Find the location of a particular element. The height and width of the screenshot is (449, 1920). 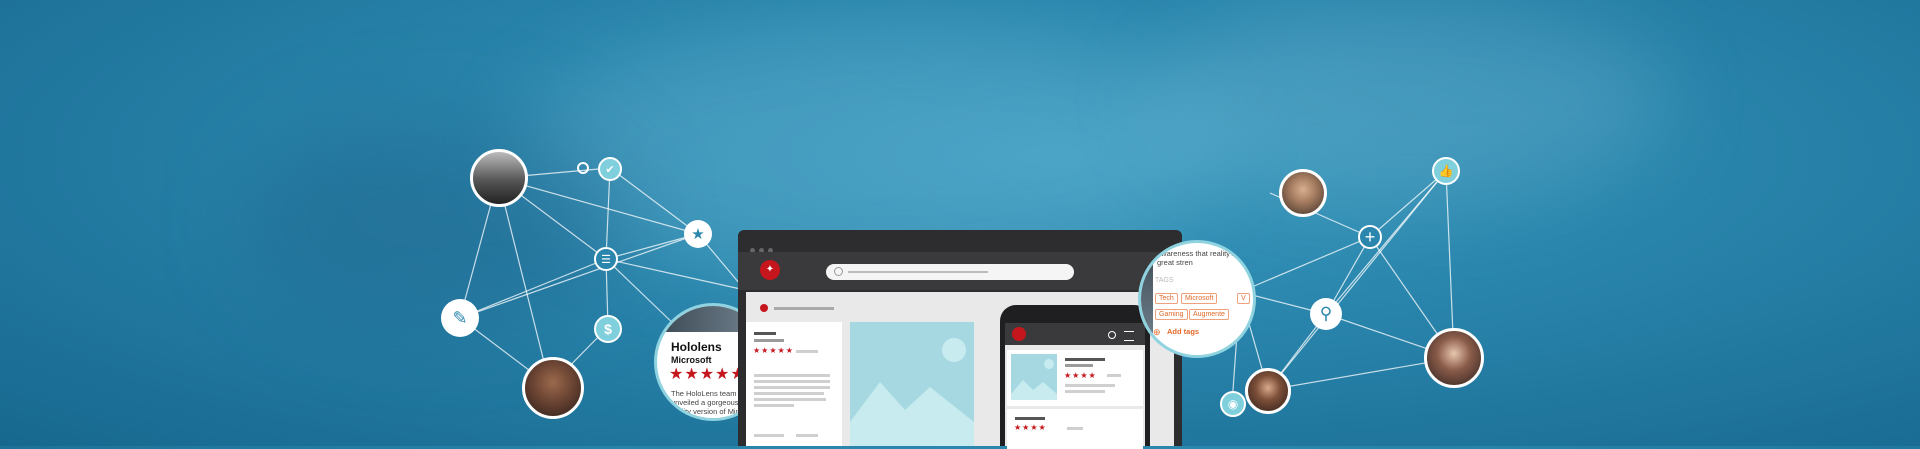

globe-pin-icon: ◉ is located at coordinates (1233, 404).